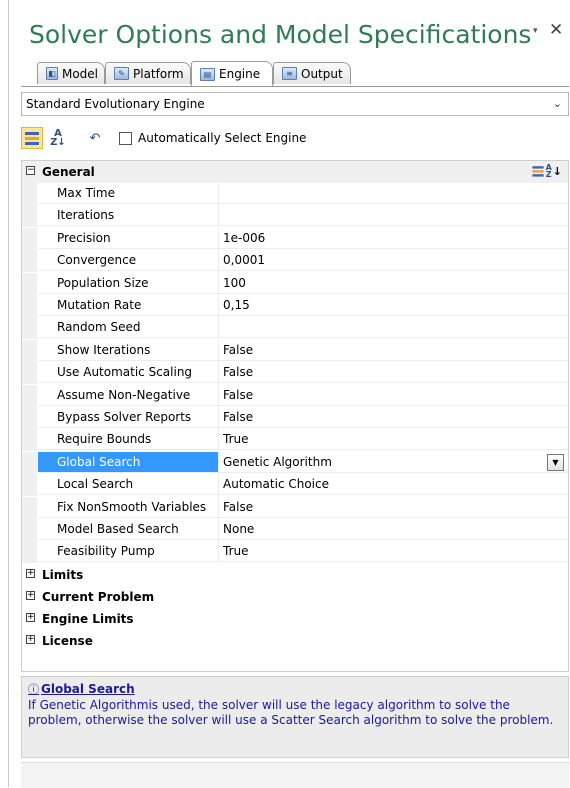 The width and height of the screenshot is (570, 788). What do you see at coordinates (556, 30) in the screenshot?
I see `pane-close-icon: ✕` at bounding box center [556, 30].